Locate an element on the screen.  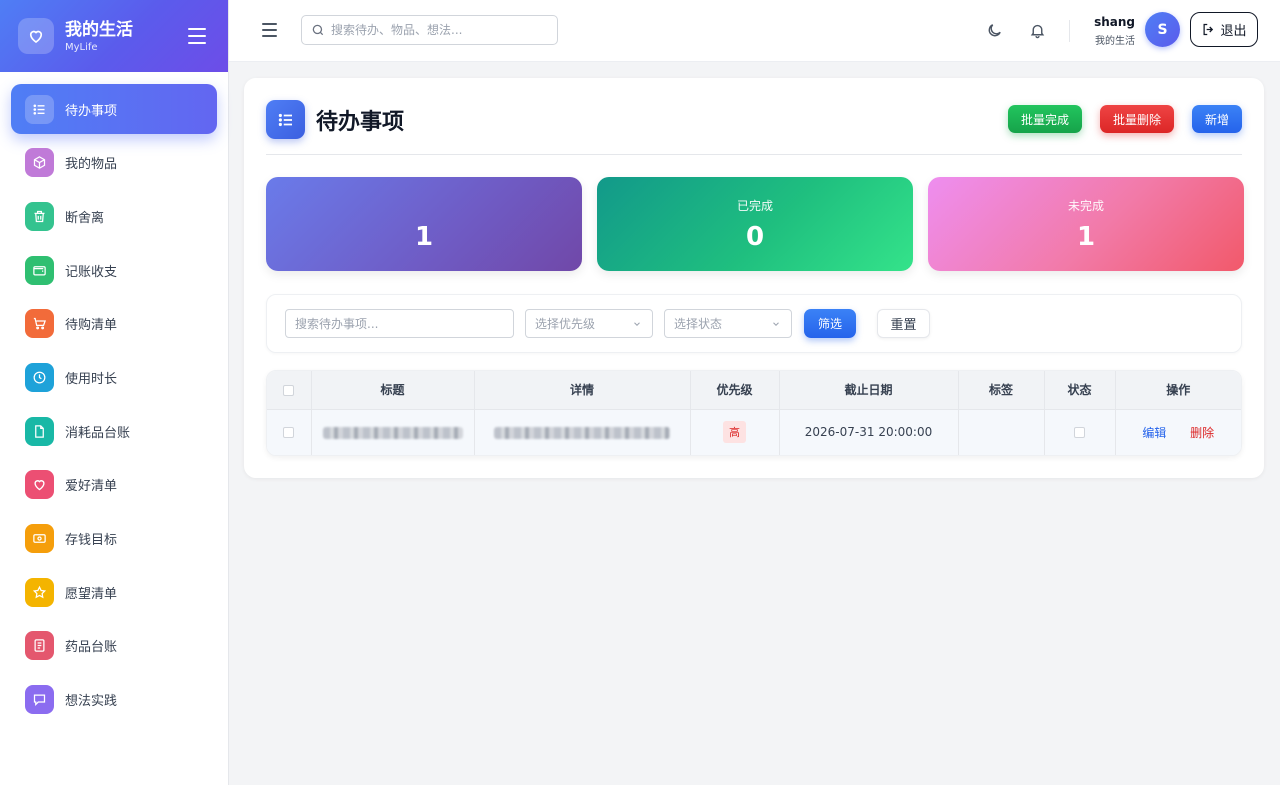
logout-button: 退出 is located at coordinates (1224, 29).